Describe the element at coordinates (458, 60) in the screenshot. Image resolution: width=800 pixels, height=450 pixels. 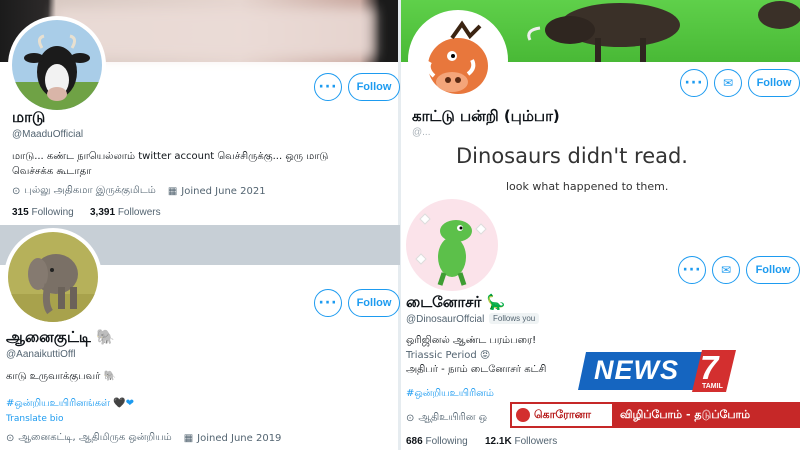
I see `boar-avatar` at that location.